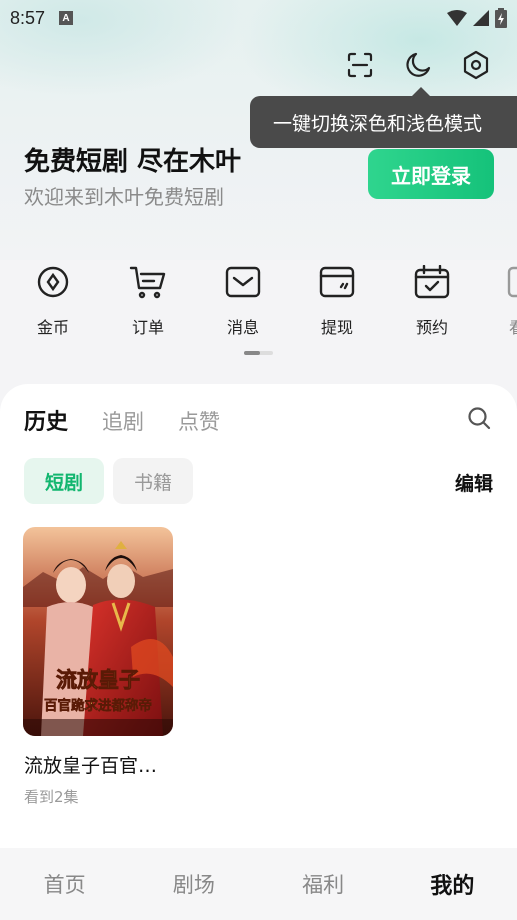 Image resolution: width=517 pixels, height=920 pixels. I want to click on quick-action-watch: 看剧, so click(503, 300).